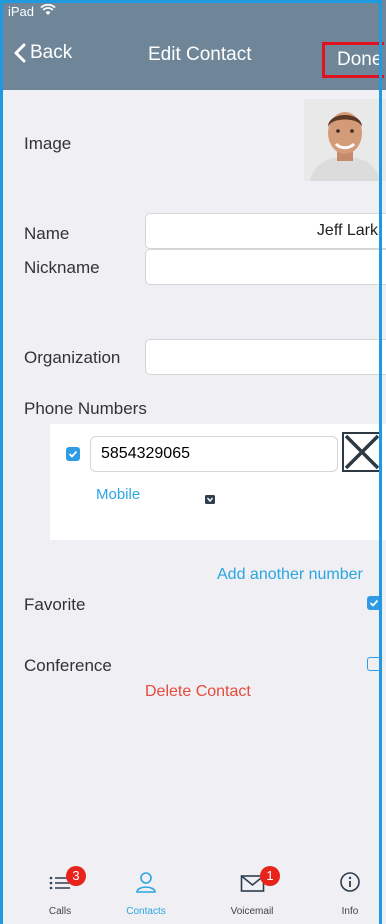  I want to click on phone-number-input, so click(214, 454).